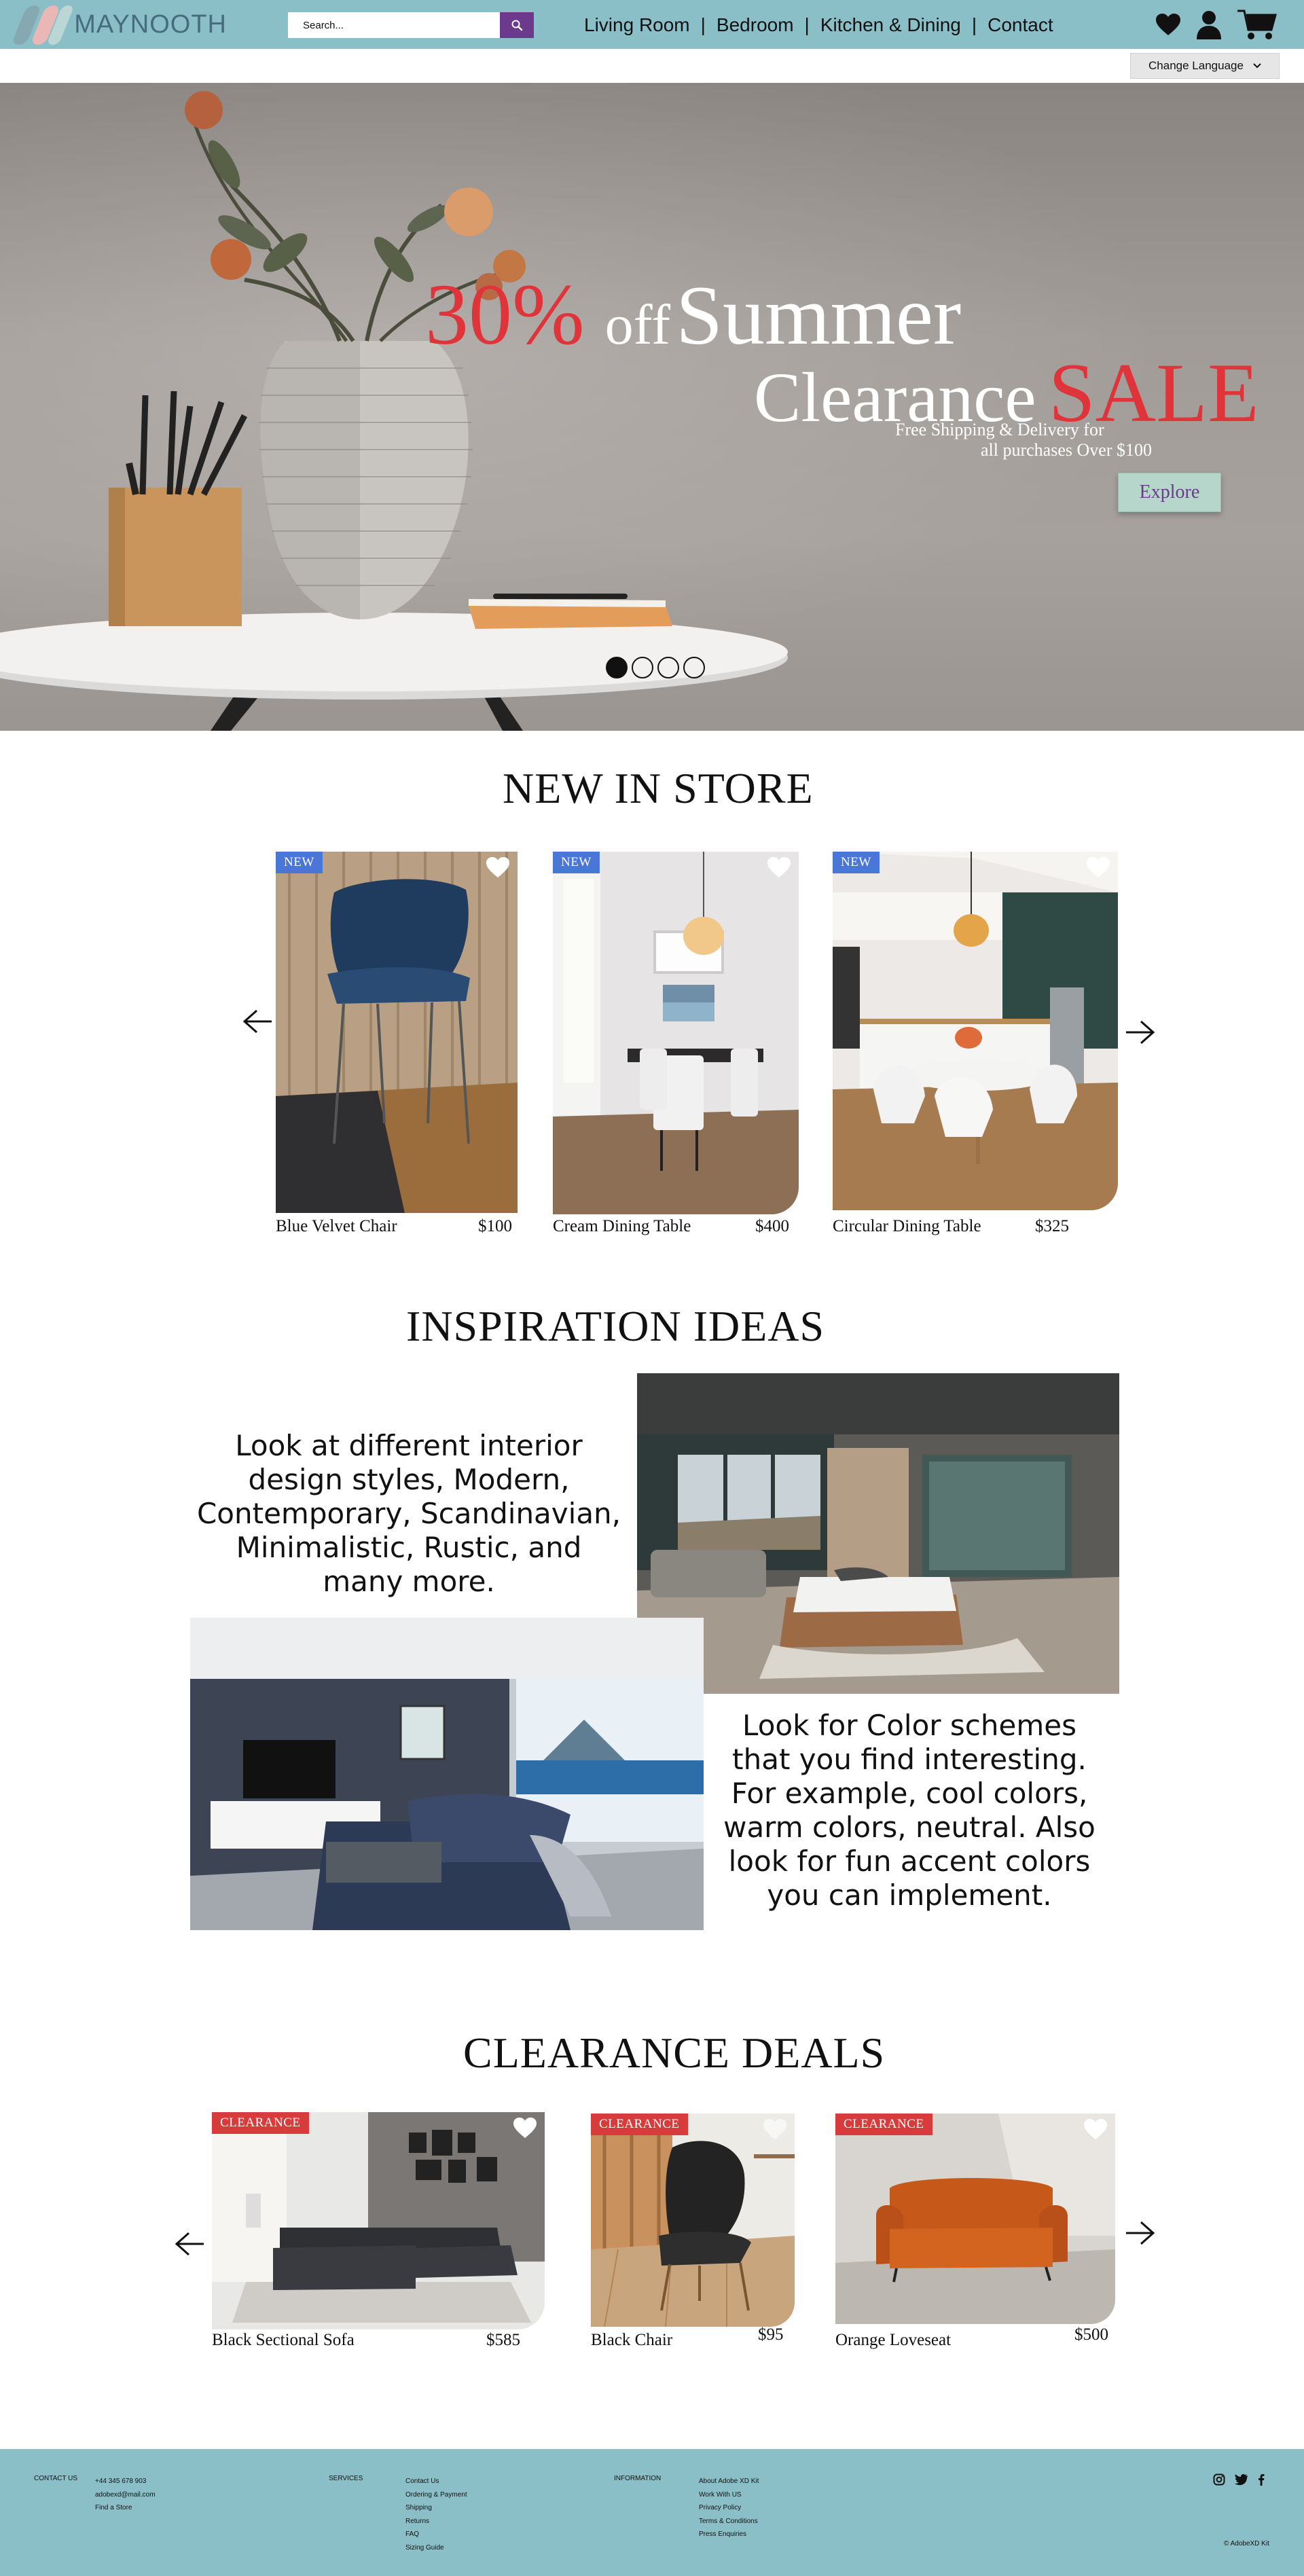 This screenshot has width=1304, height=2576. What do you see at coordinates (495, 1226) in the screenshot?
I see `product-price: $100` at bounding box center [495, 1226].